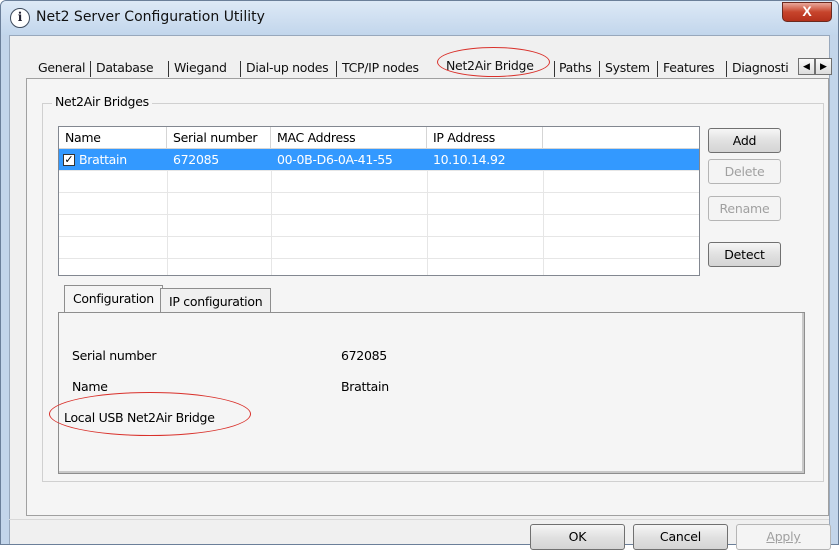 The image size is (839, 550). I want to click on tab-ip-configuration: IP configuration, so click(216, 300).